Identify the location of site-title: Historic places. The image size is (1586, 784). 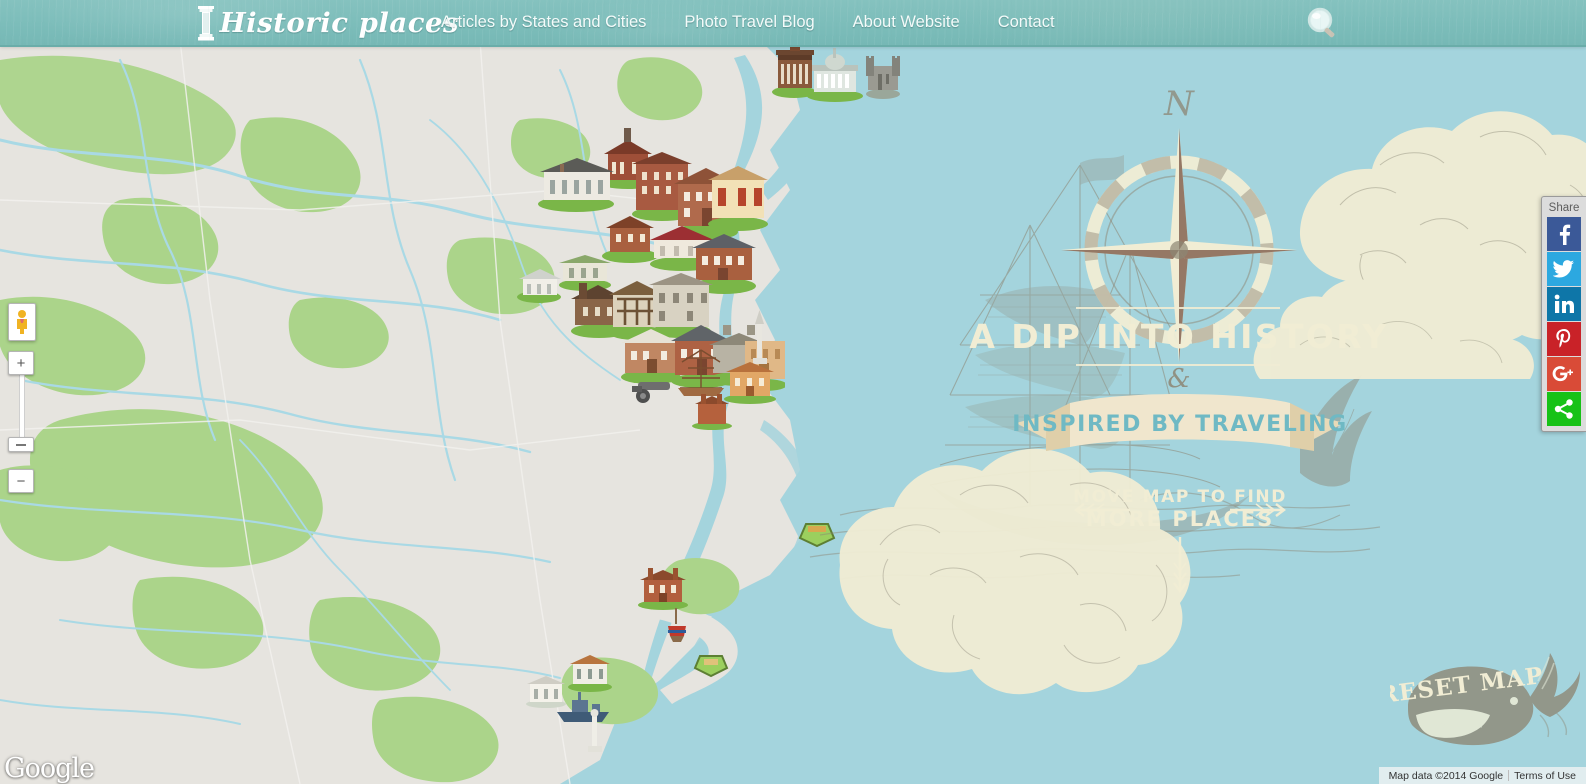
(339, 23).